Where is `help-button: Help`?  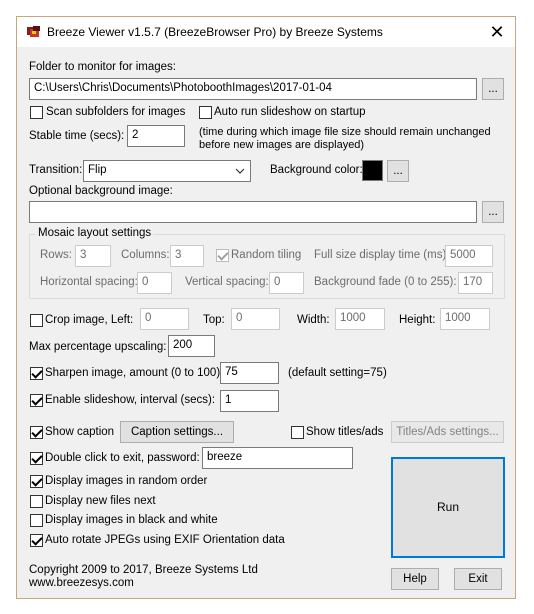
help-button: Help is located at coordinates (415, 579).